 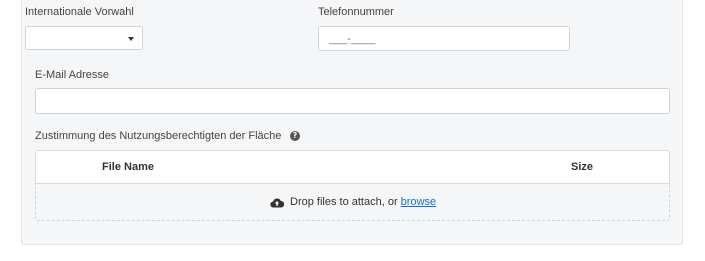 What do you see at coordinates (295, 136) in the screenshot?
I see `question-circle-icon: ?` at bounding box center [295, 136].